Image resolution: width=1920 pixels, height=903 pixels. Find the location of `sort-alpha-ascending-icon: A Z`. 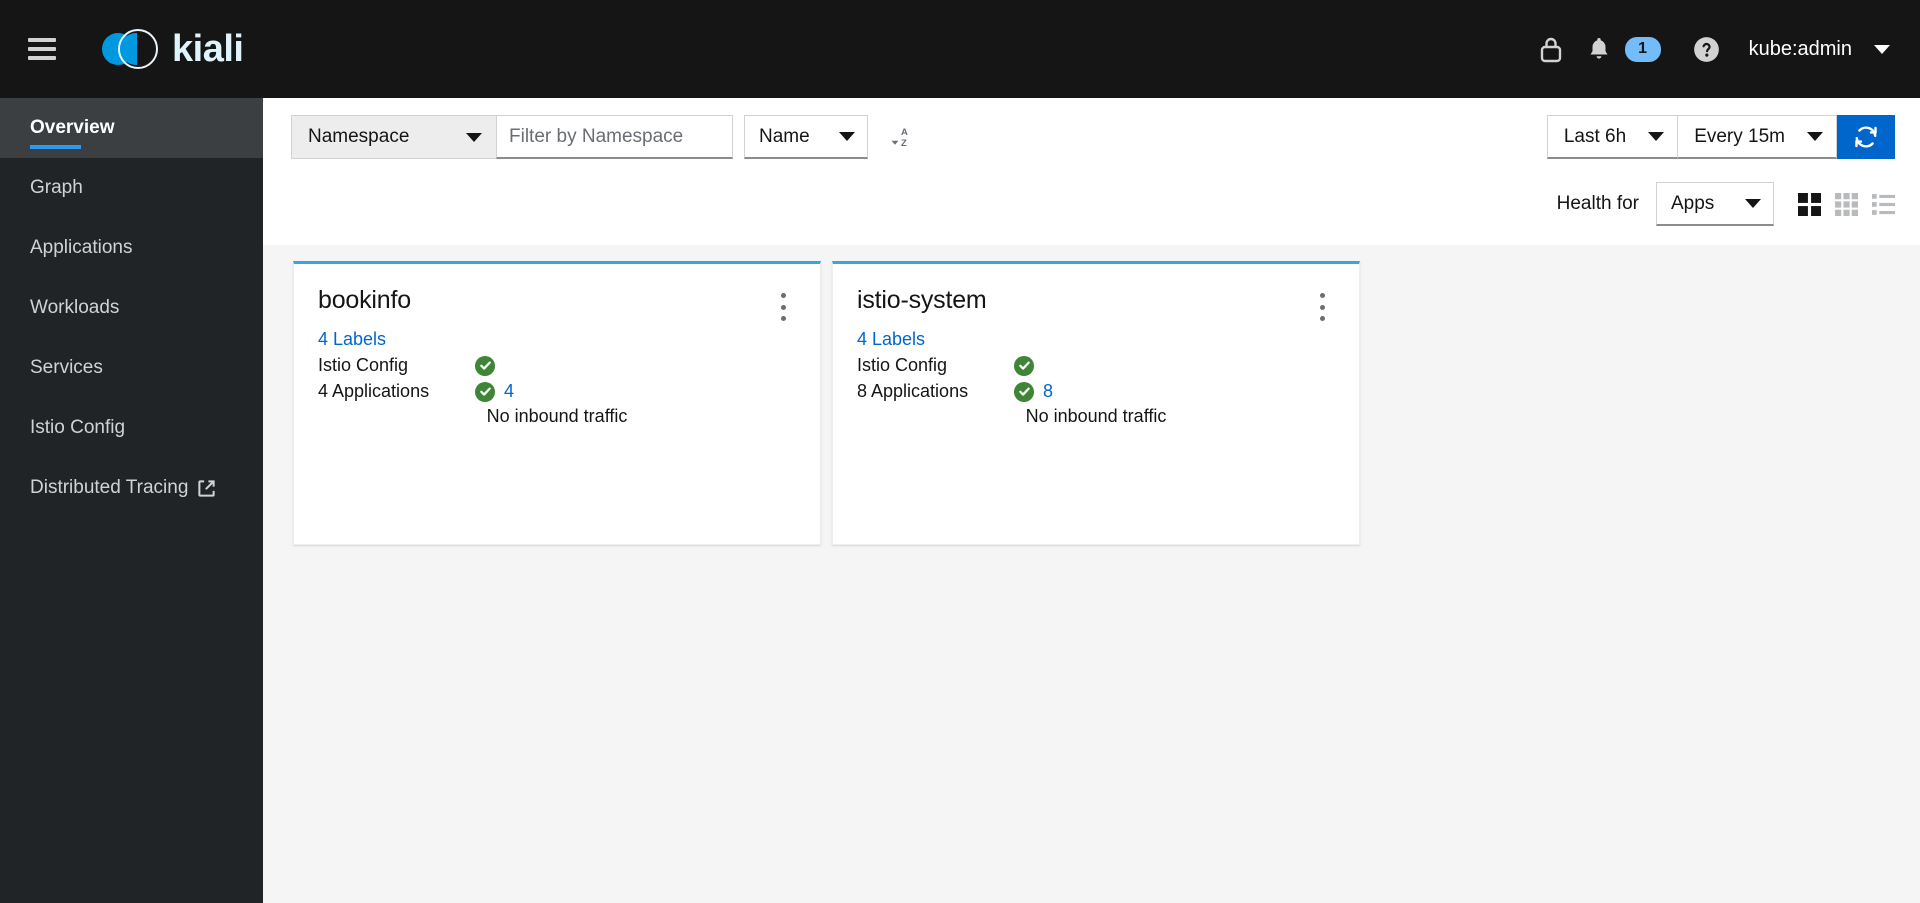

sort-alpha-ascending-icon: A Z is located at coordinates (901, 137).